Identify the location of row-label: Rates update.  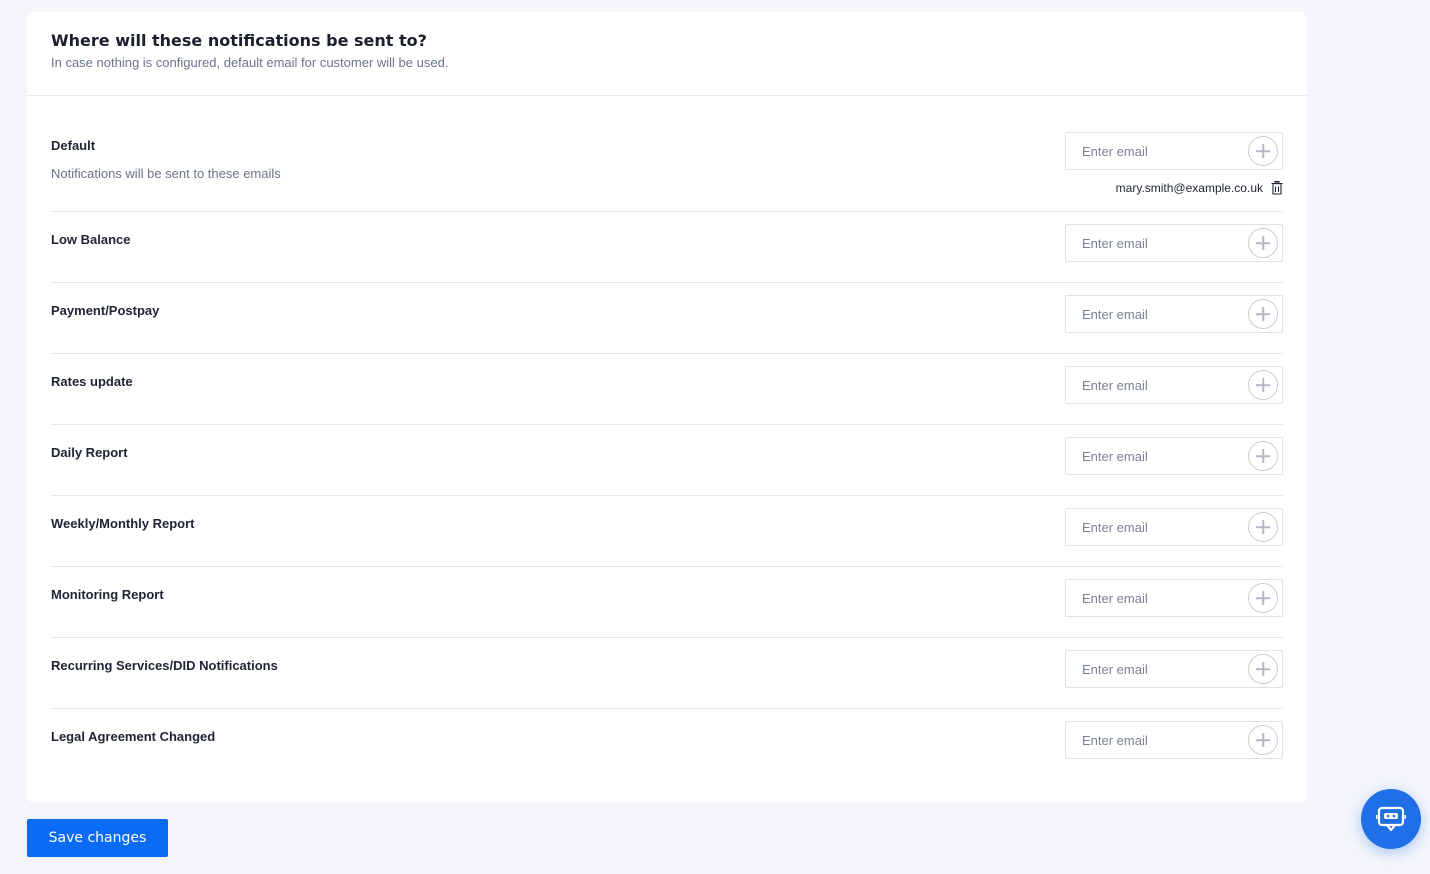
(92, 381).